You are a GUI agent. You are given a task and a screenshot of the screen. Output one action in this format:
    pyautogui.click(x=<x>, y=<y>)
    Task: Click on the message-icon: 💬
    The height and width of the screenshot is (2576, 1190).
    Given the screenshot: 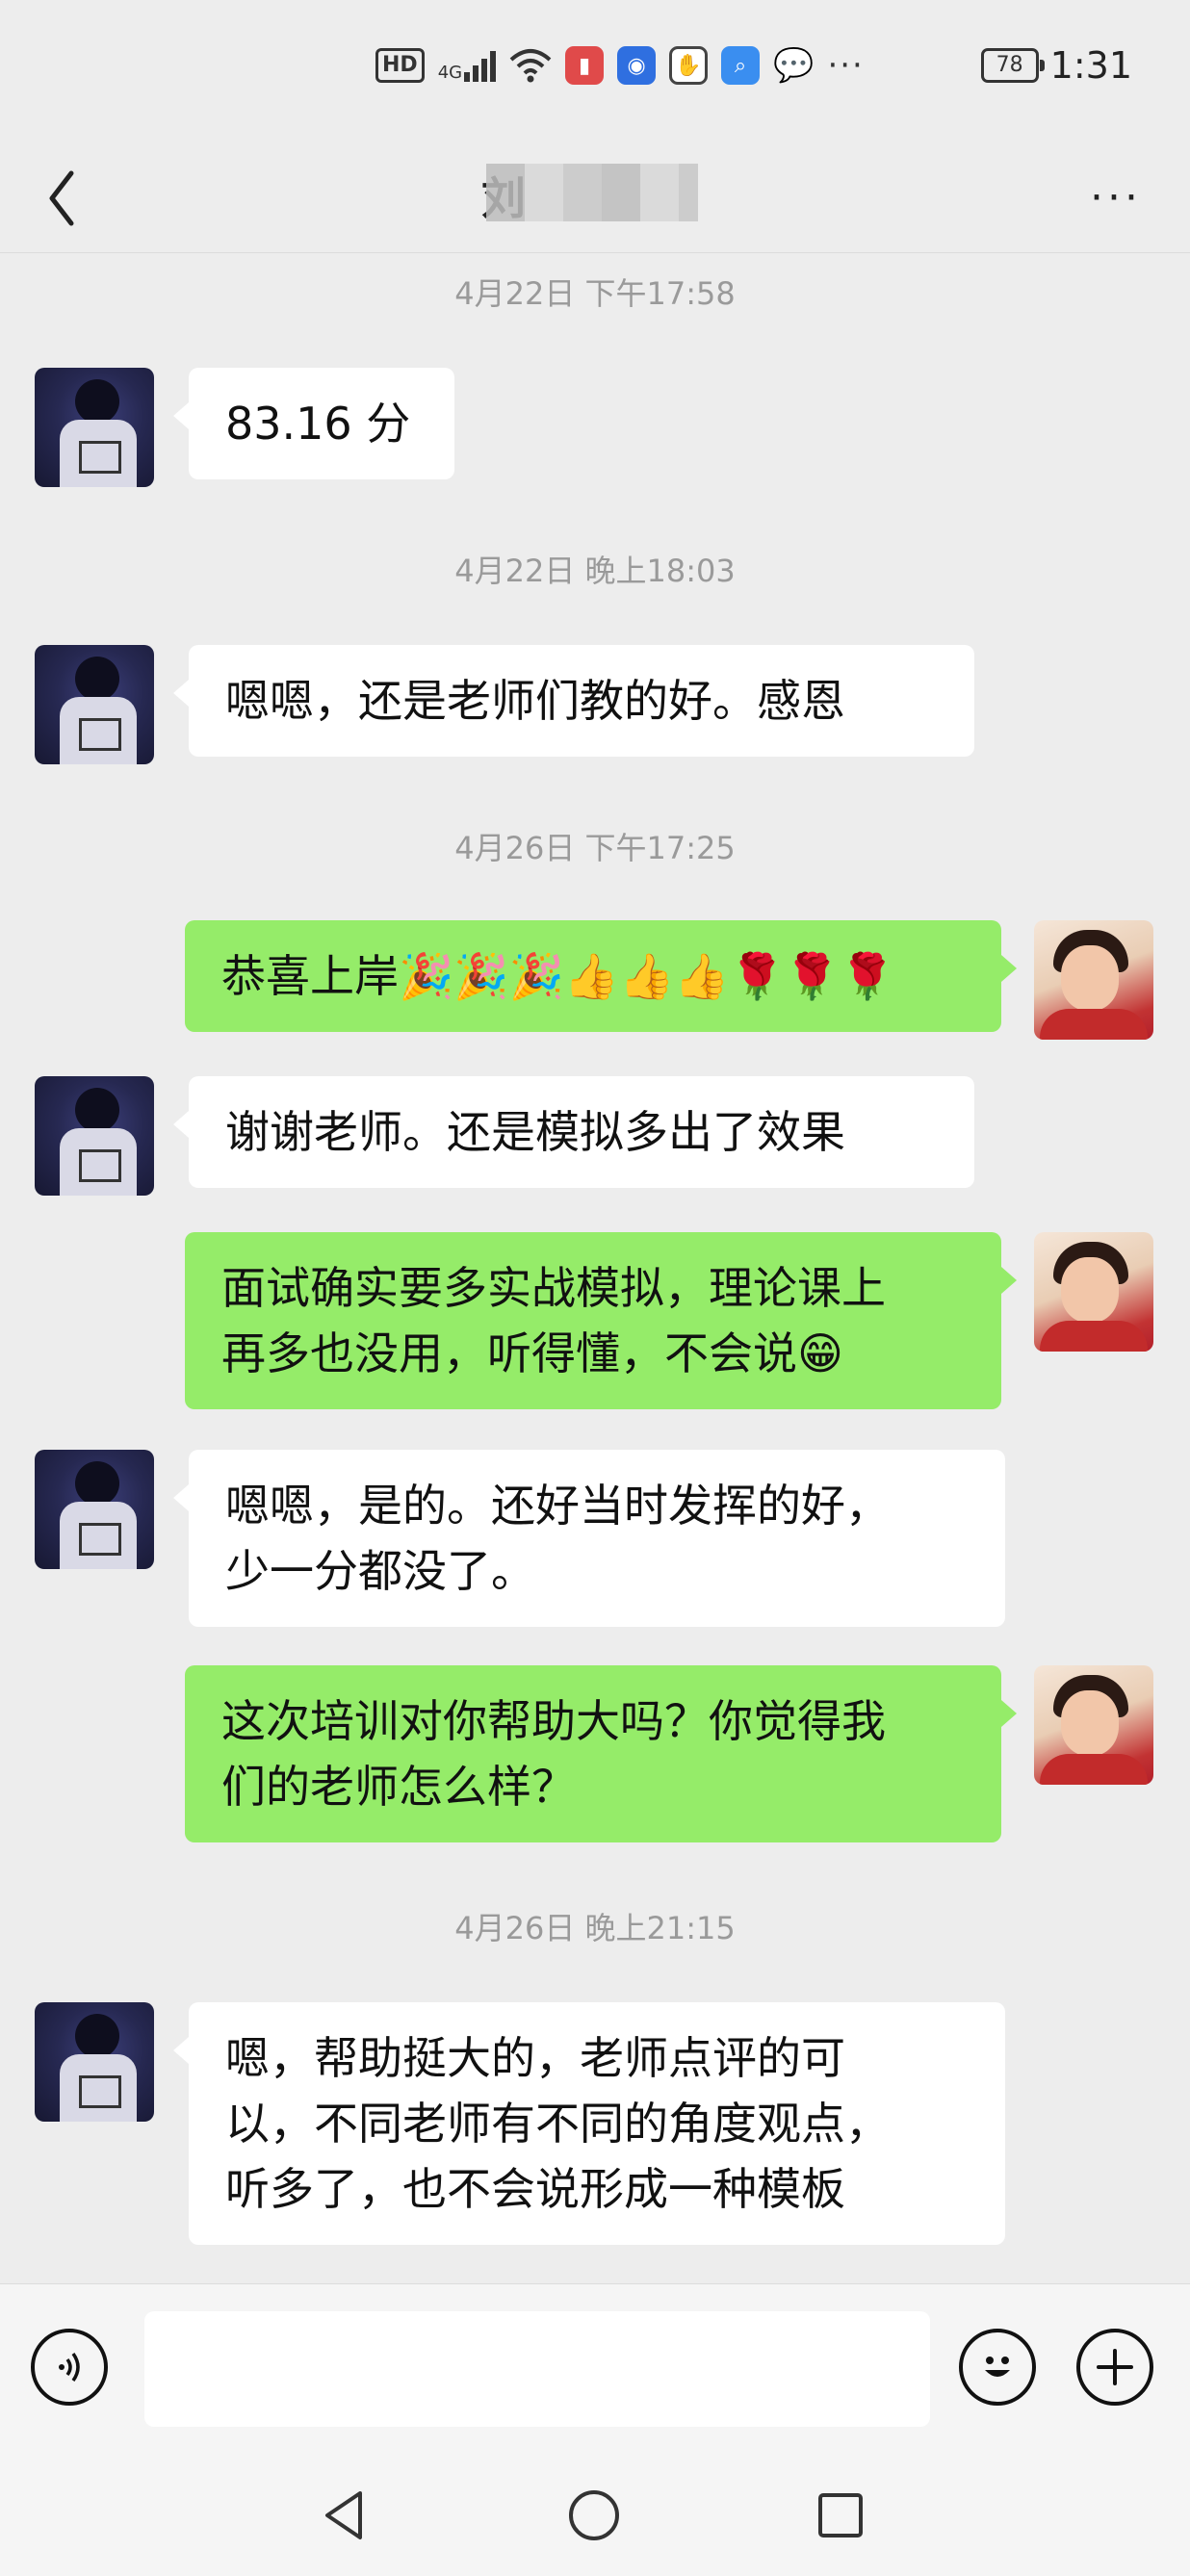 What is the action you would take?
    pyautogui.click(x=794, y=65)
    